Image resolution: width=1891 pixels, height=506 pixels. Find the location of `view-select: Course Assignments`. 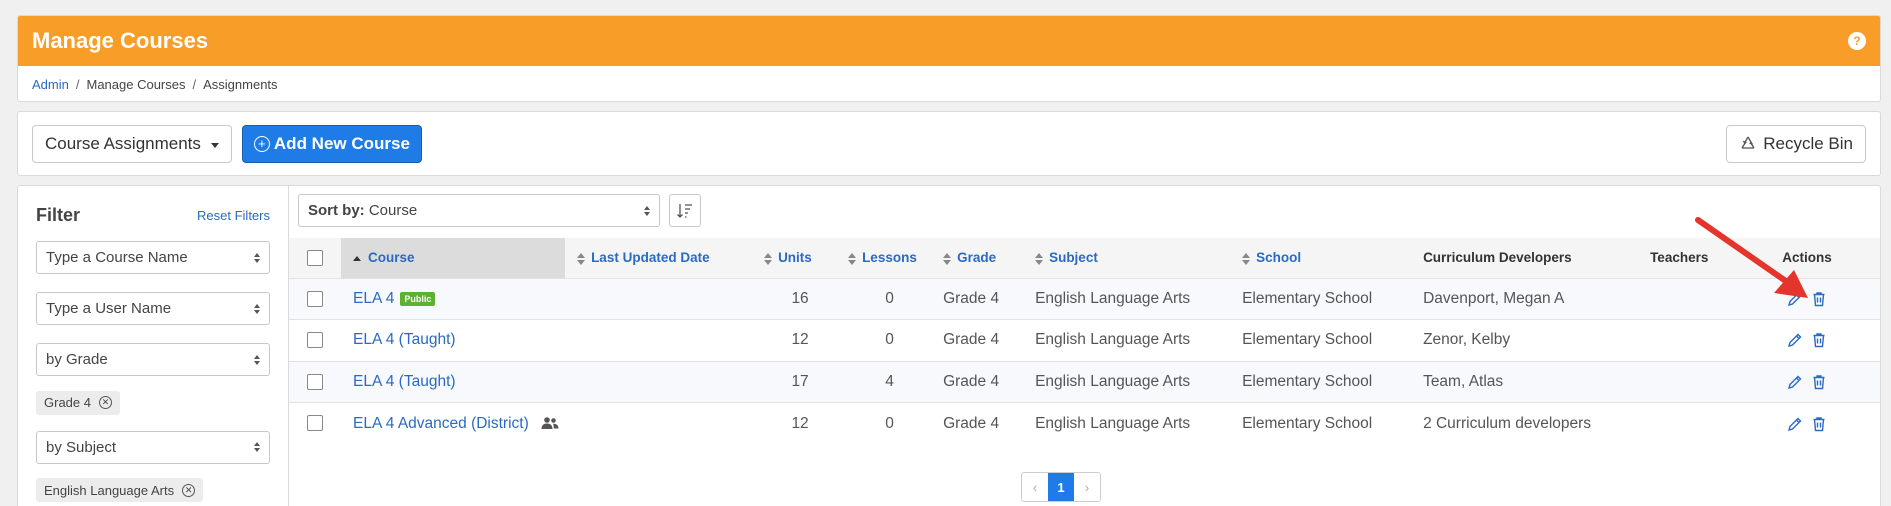

view-select: Course Assignments is located at coordinates (132, 143).